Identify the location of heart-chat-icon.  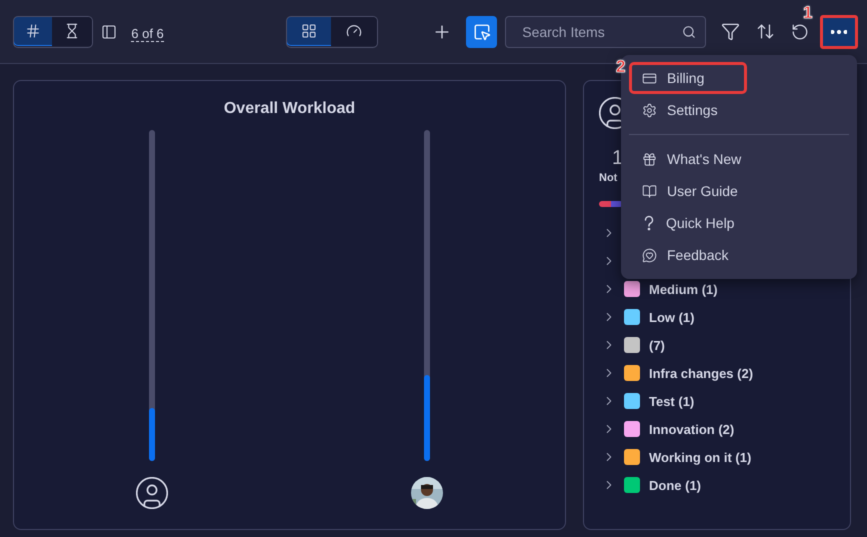
(649, 255).